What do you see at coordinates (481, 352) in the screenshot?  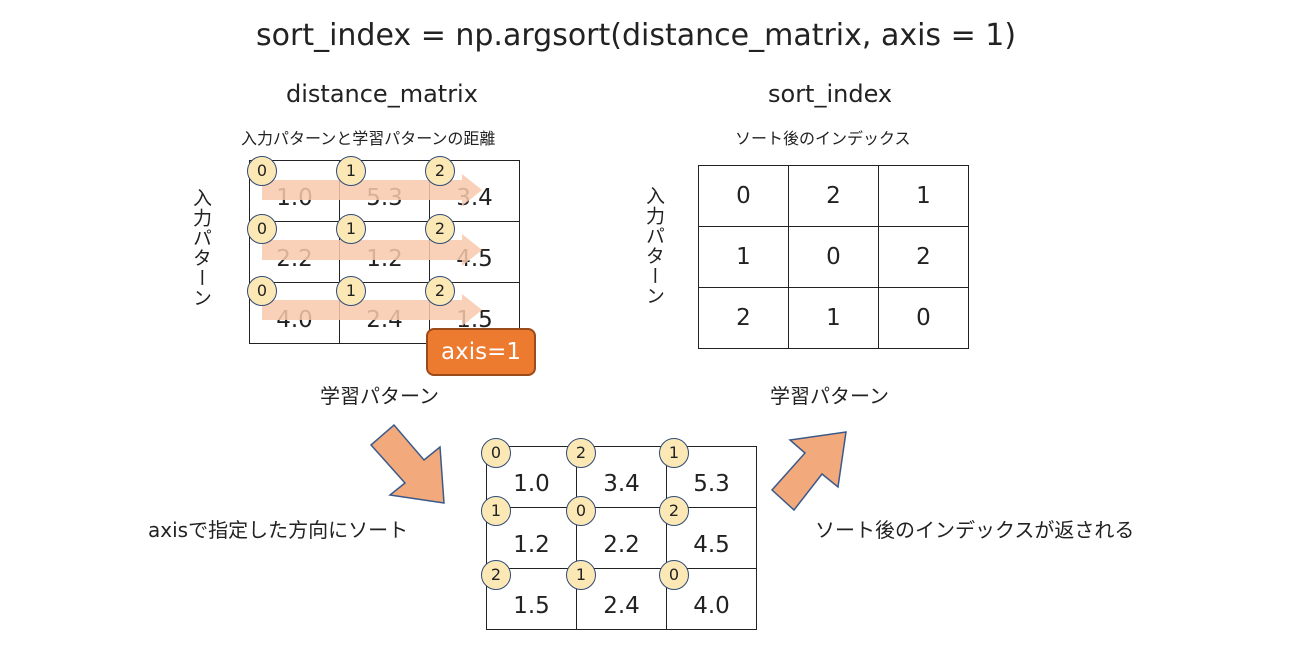 I see `axis-badge: axis=1` at bounding box center [481, 352].